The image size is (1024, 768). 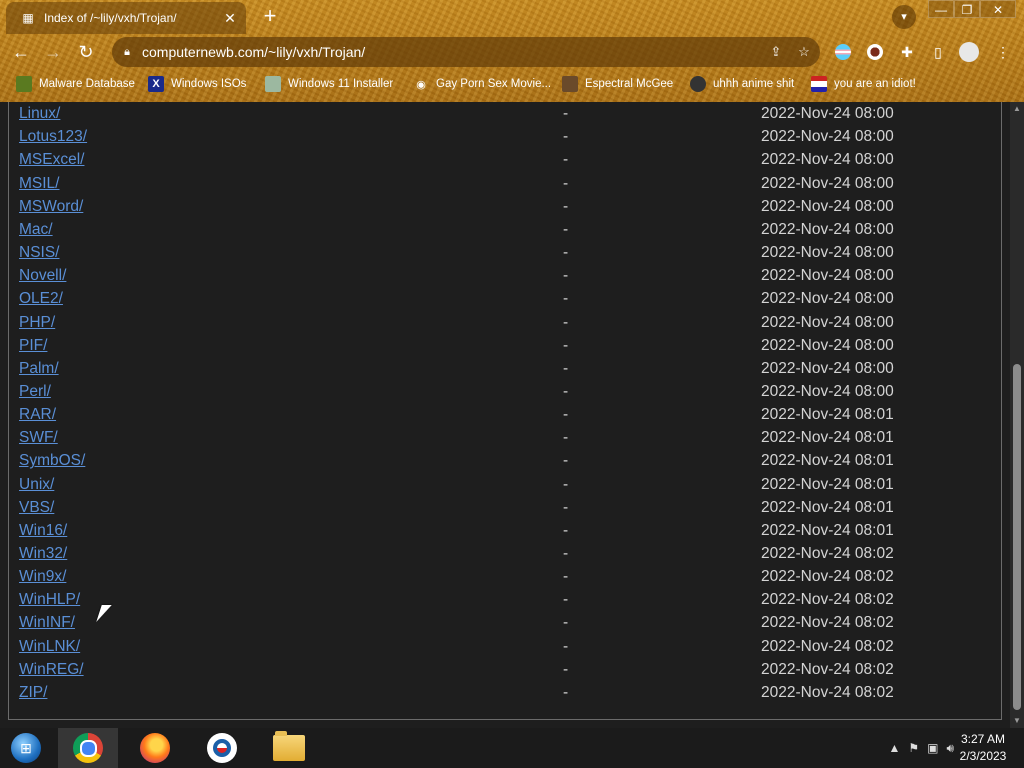 What do you see at coordinates (36, 485) in the screenshot?
I see `directory-link: Unix/` at bounding box center [36, 485].